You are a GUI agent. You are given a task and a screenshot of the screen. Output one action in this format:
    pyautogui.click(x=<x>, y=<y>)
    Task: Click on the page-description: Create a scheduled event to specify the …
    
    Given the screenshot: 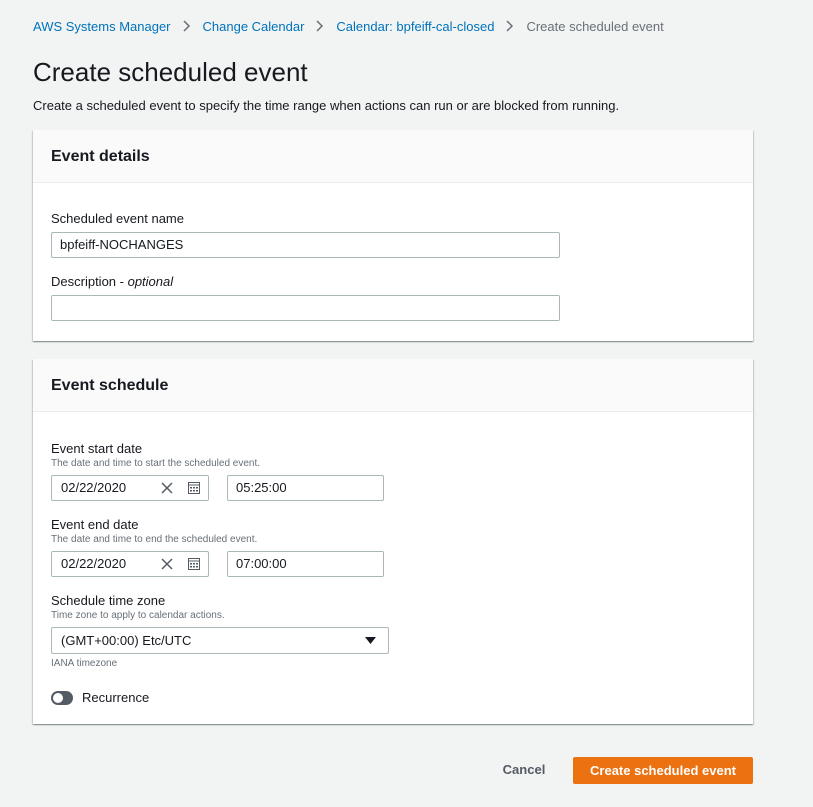 What is the action you would take?
    pyautogui.click(x=326, y=105)
    